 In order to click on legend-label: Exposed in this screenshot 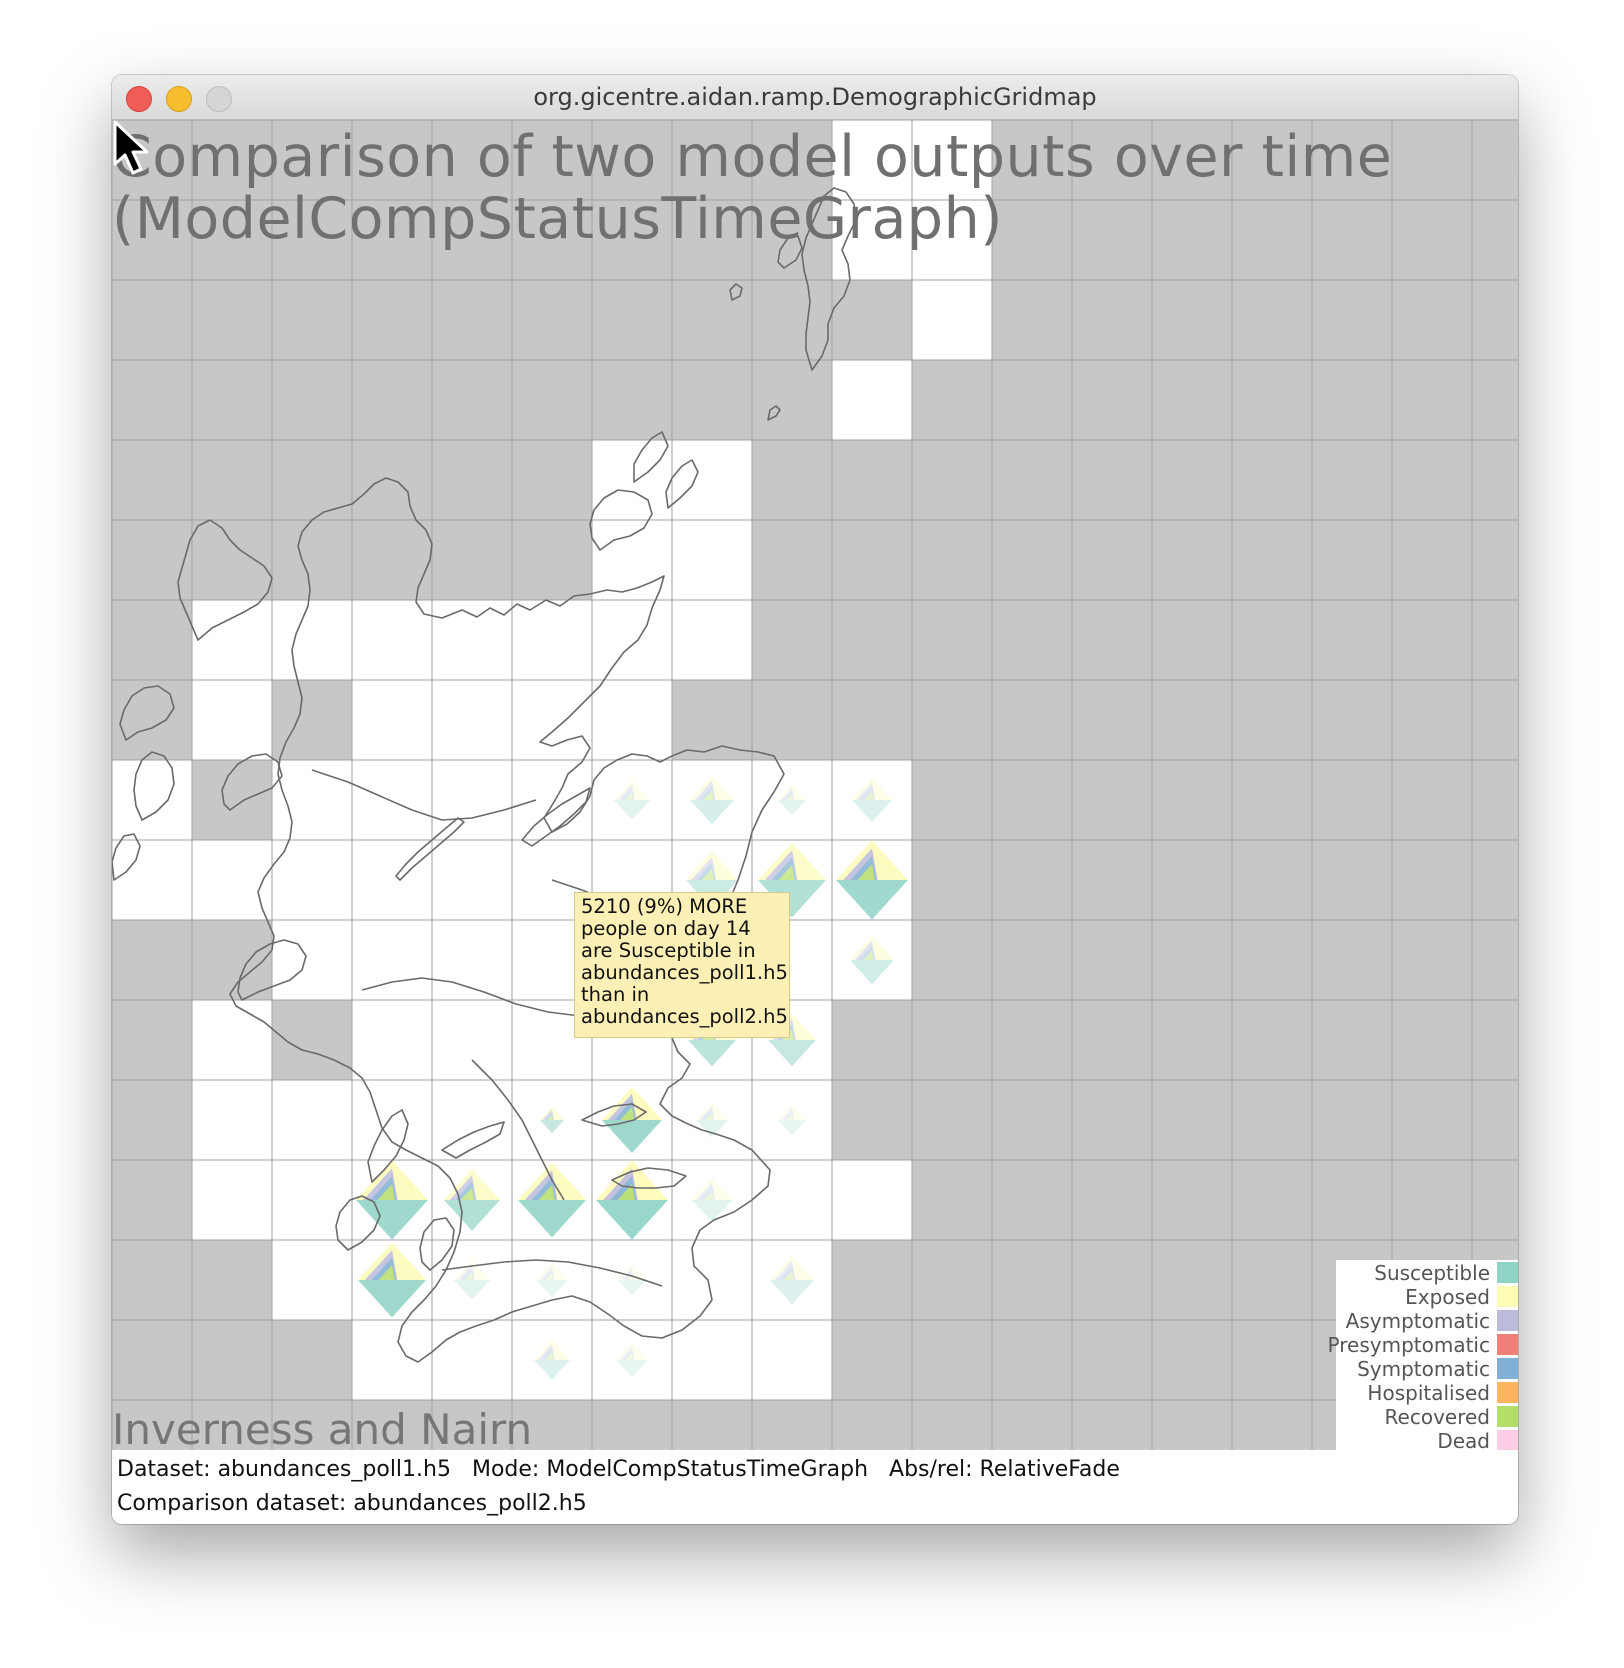, I will do `click(1447, 1297)`.